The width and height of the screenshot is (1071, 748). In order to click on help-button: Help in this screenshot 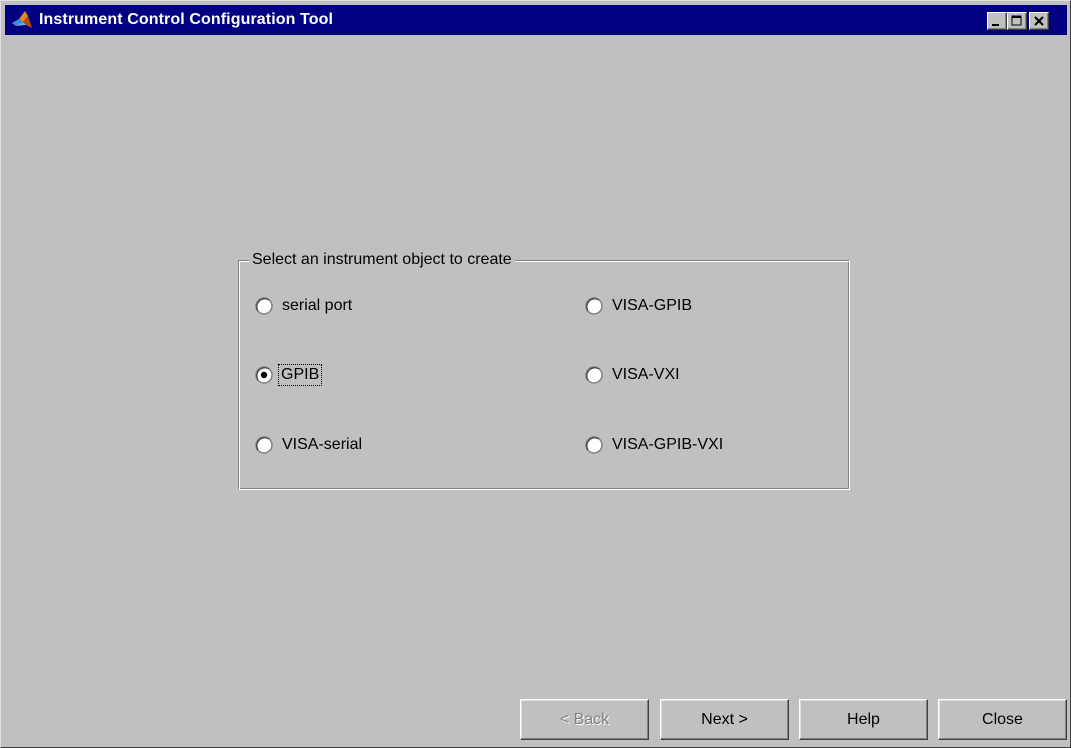, I will do `click(863, 719)`.